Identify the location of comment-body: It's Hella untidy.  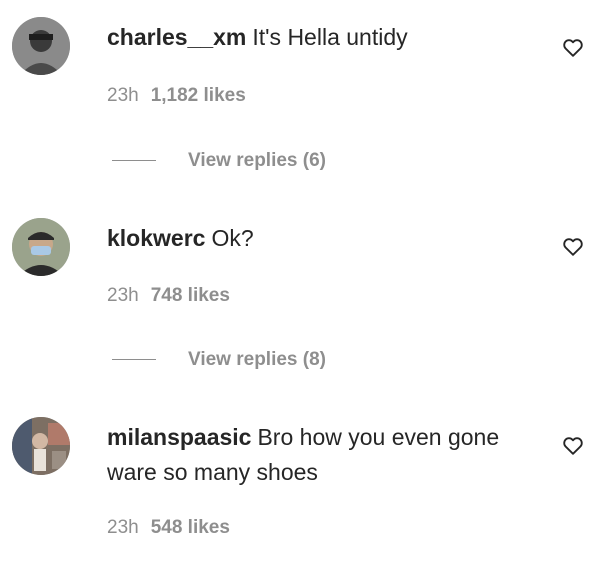
(330, 37).